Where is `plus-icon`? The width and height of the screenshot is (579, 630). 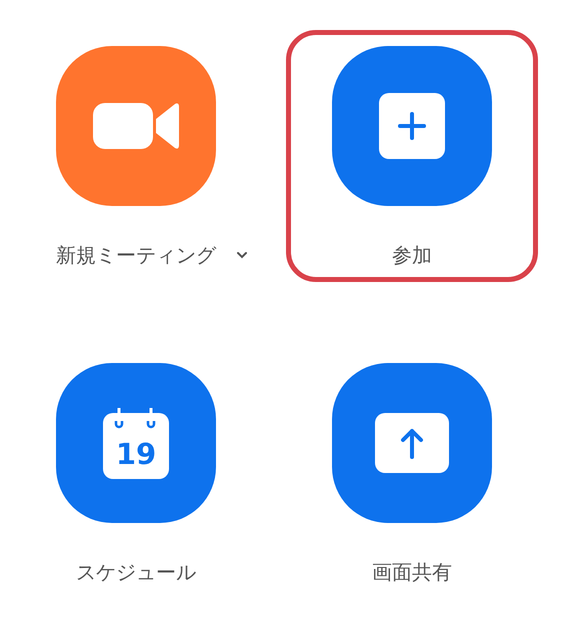
plus-icon is located at coordinates (412, 126).